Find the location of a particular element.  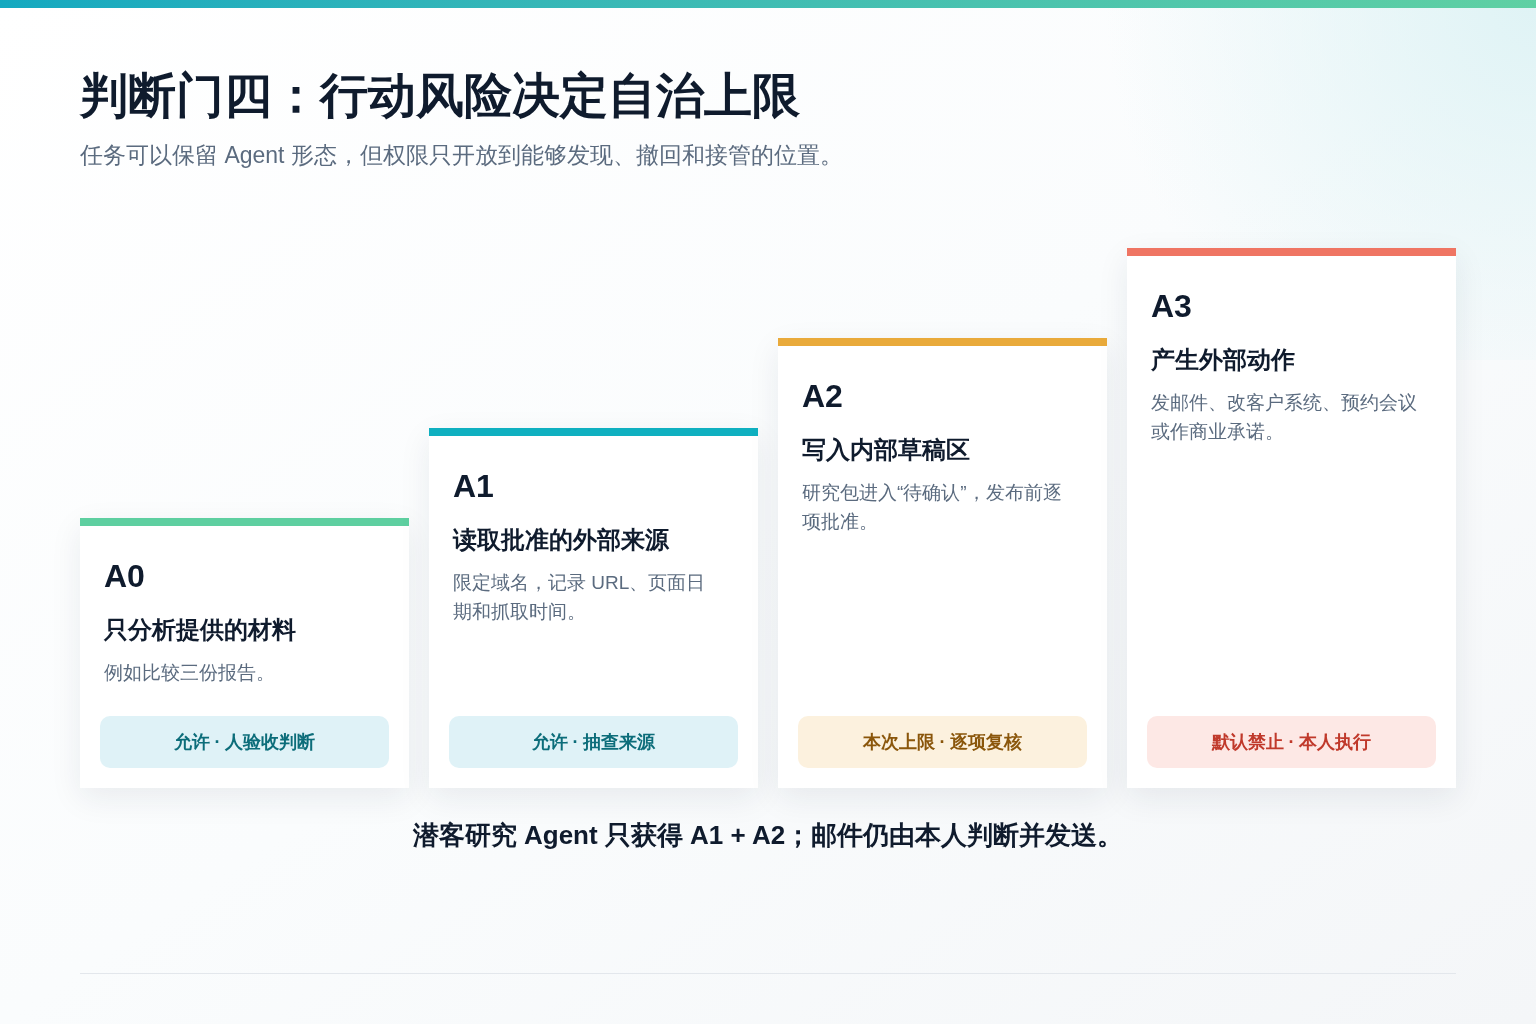

level-description: 研究包进入“待确认”，发布前逐项批准。 is located at coordinates (932, 507).